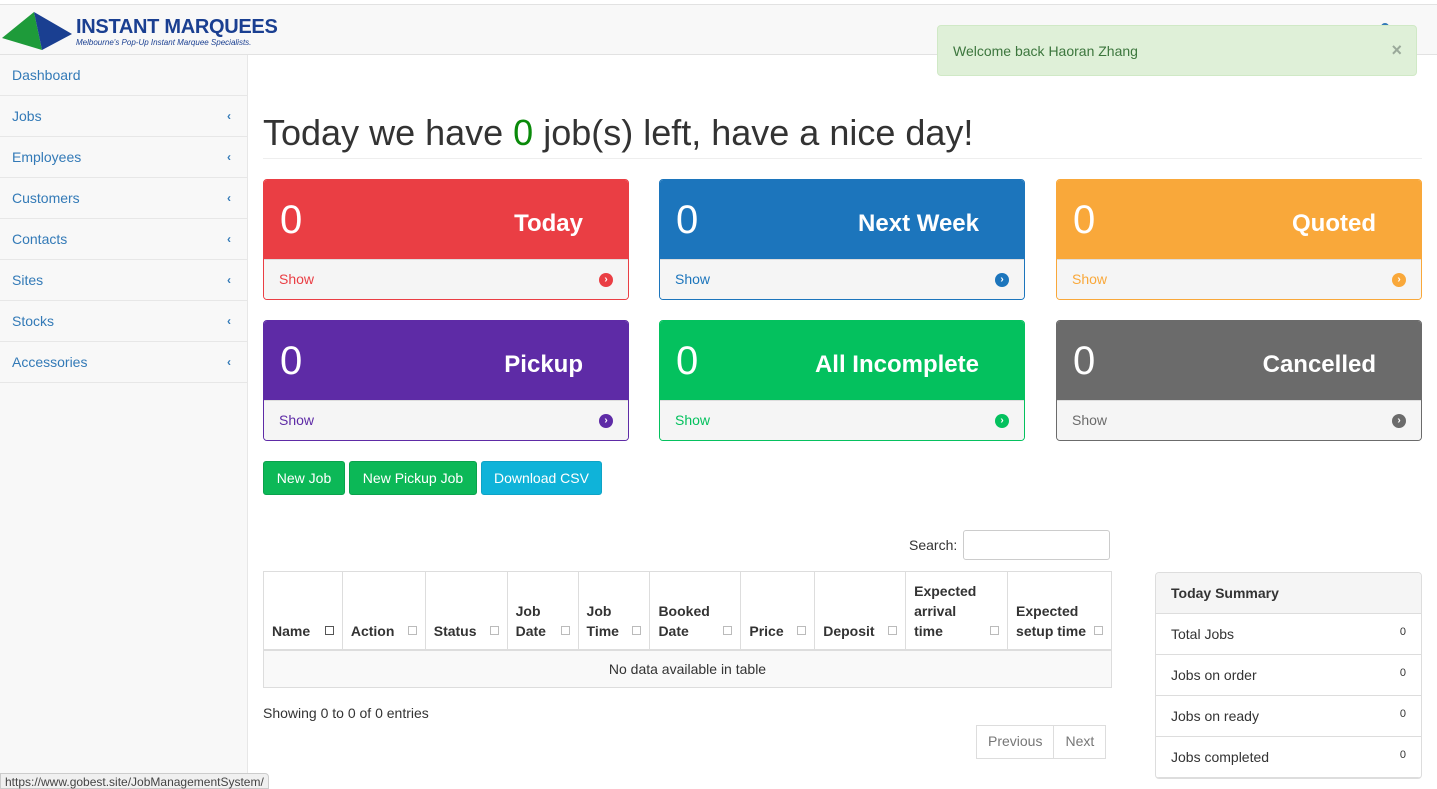 Image resolution: width=1437 pixels, height=789 pixels. Describe the element at coordinates (28, 280) in the screenshot. I see `sidebar-item-label: Sites` at that location.